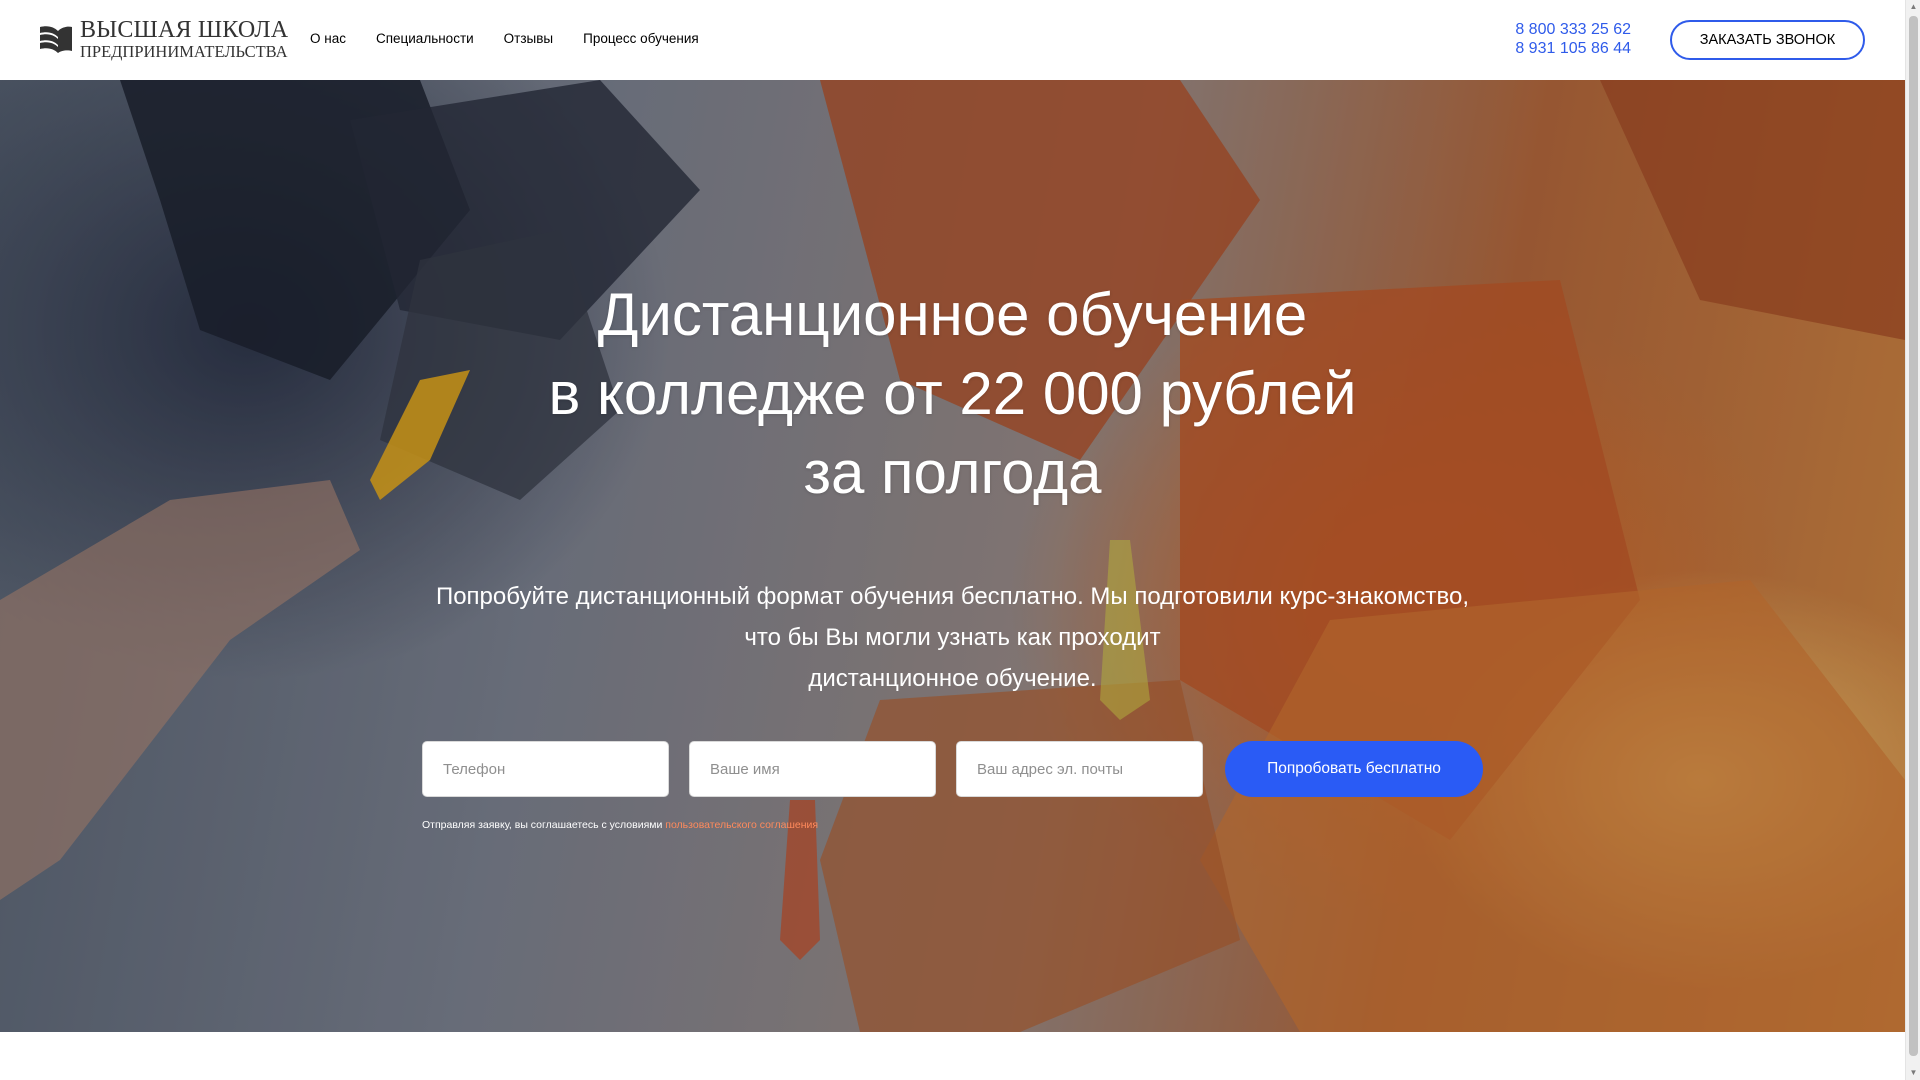 This screenshot has width=1920, height=1080. What do you see at coordinates (425, 38) in the screenshot?
I see `nav-item-specialties: Специальности` at bounding box center [425, 38].